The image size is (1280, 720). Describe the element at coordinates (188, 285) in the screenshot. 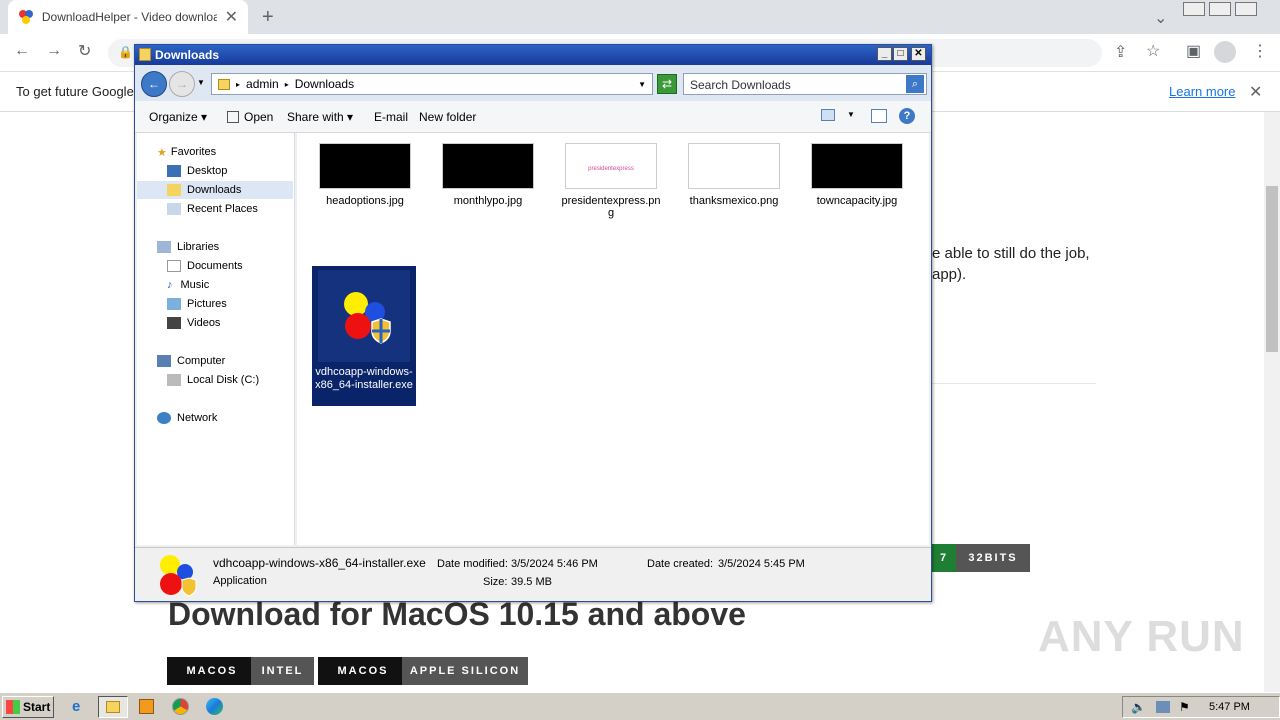

I see `nav-music: ♪ Music` at that location.